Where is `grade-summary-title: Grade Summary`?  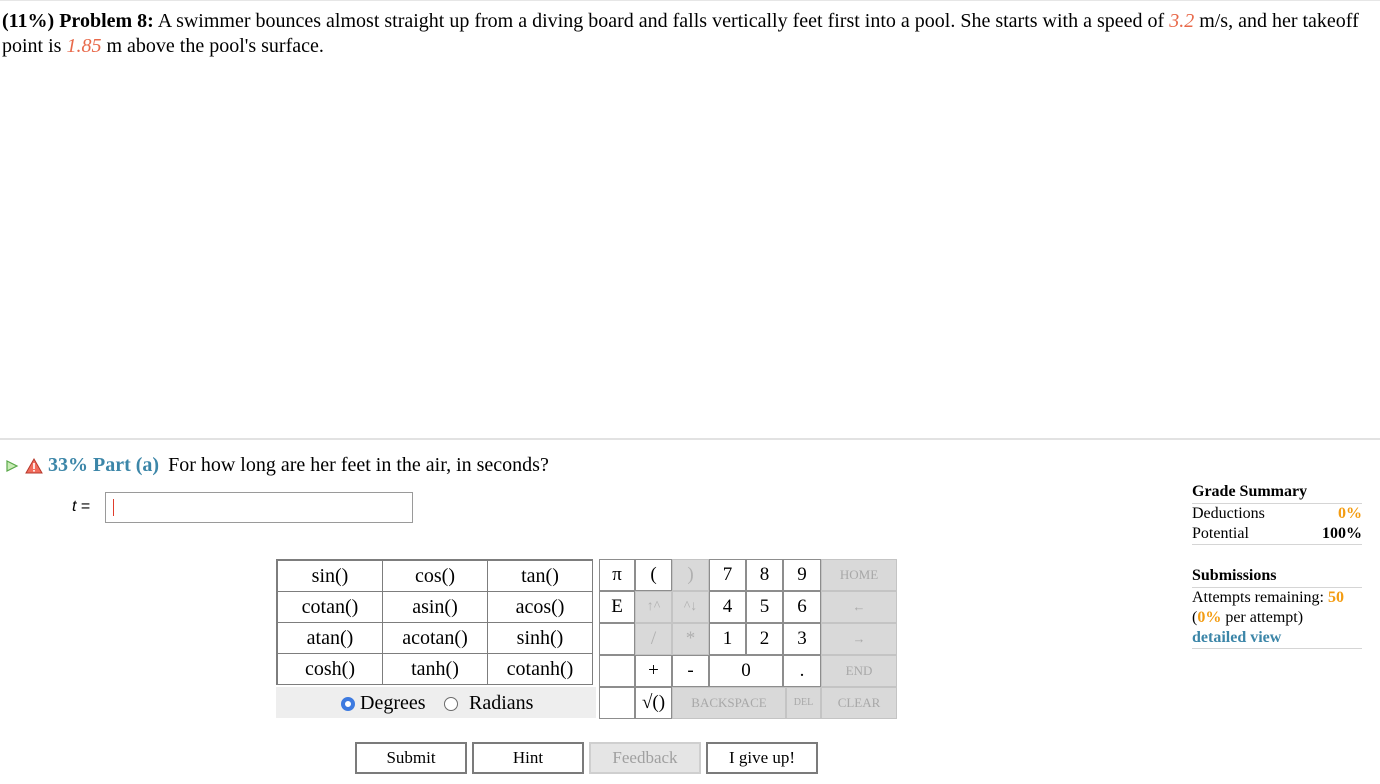
grade-summary-title: Grade Summary is located at coordinates (1277, 493).